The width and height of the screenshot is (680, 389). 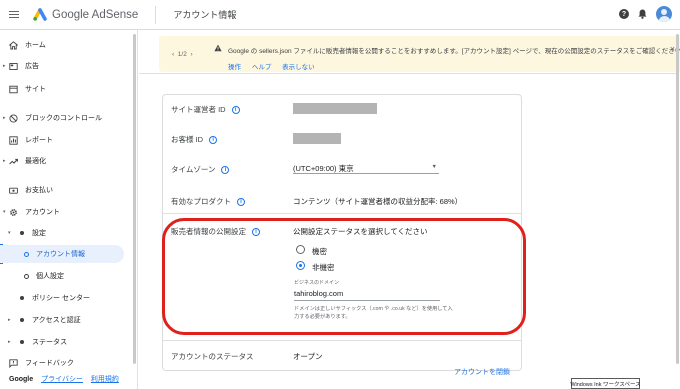 I want to click on customer-id-label: お客様 ID i, so click(x=194, y=139).